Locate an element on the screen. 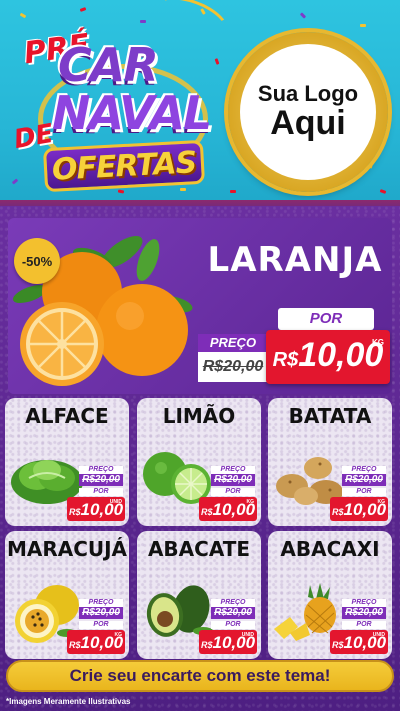 The width and height of the screenshot is (400, 711). featured-old-price-box: R$20,00 is located at coordinates (233, 367).